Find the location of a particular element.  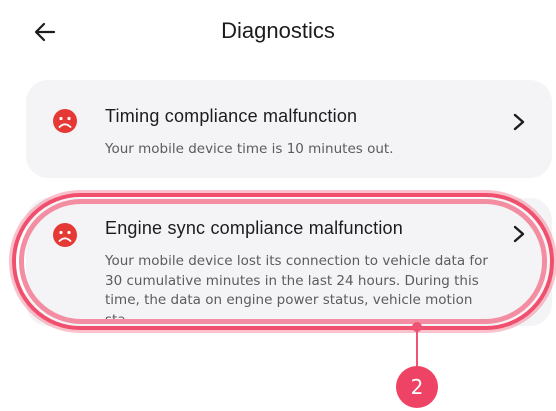

step-badge: 2 is located at coordinates (417, 387).